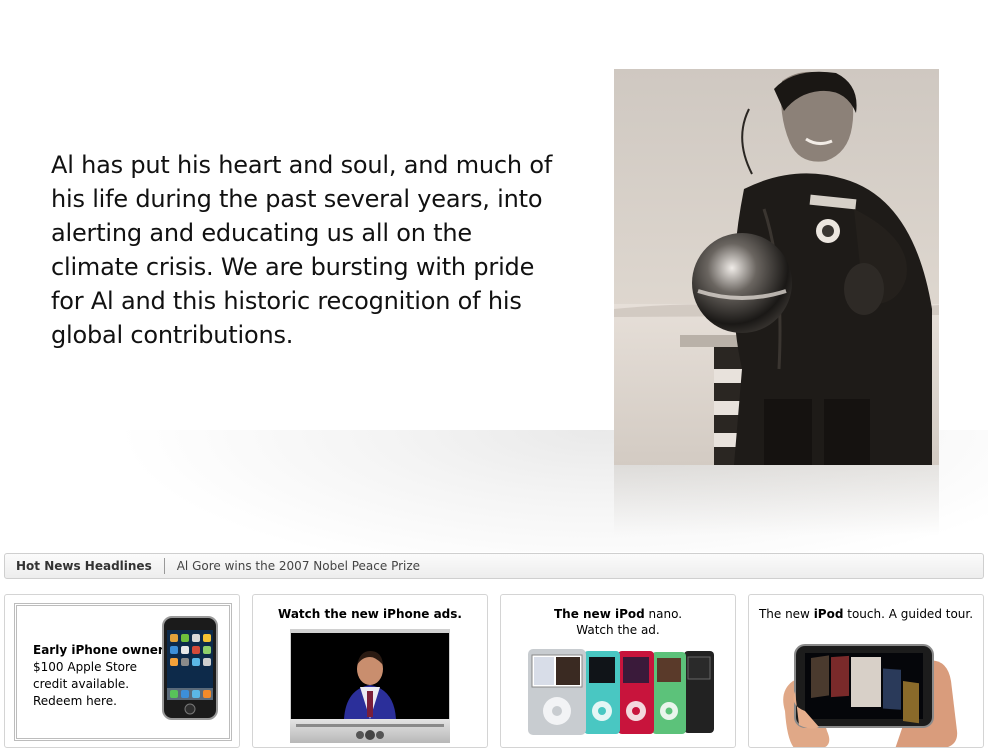  I want to click on promo-iphone-ads-title: Watch the new iPhone ads., so click(370, 614).